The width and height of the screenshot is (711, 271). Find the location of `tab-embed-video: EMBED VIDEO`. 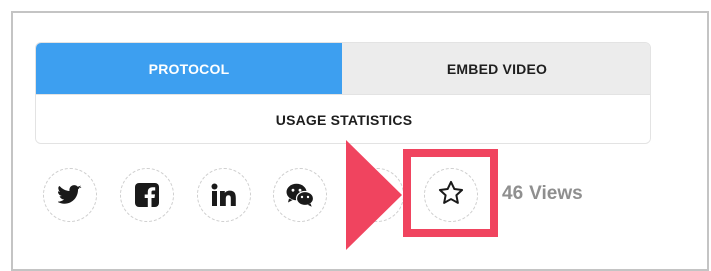

tab-embed-video: EMBED VIDEO is located at coordinates (496, 68).